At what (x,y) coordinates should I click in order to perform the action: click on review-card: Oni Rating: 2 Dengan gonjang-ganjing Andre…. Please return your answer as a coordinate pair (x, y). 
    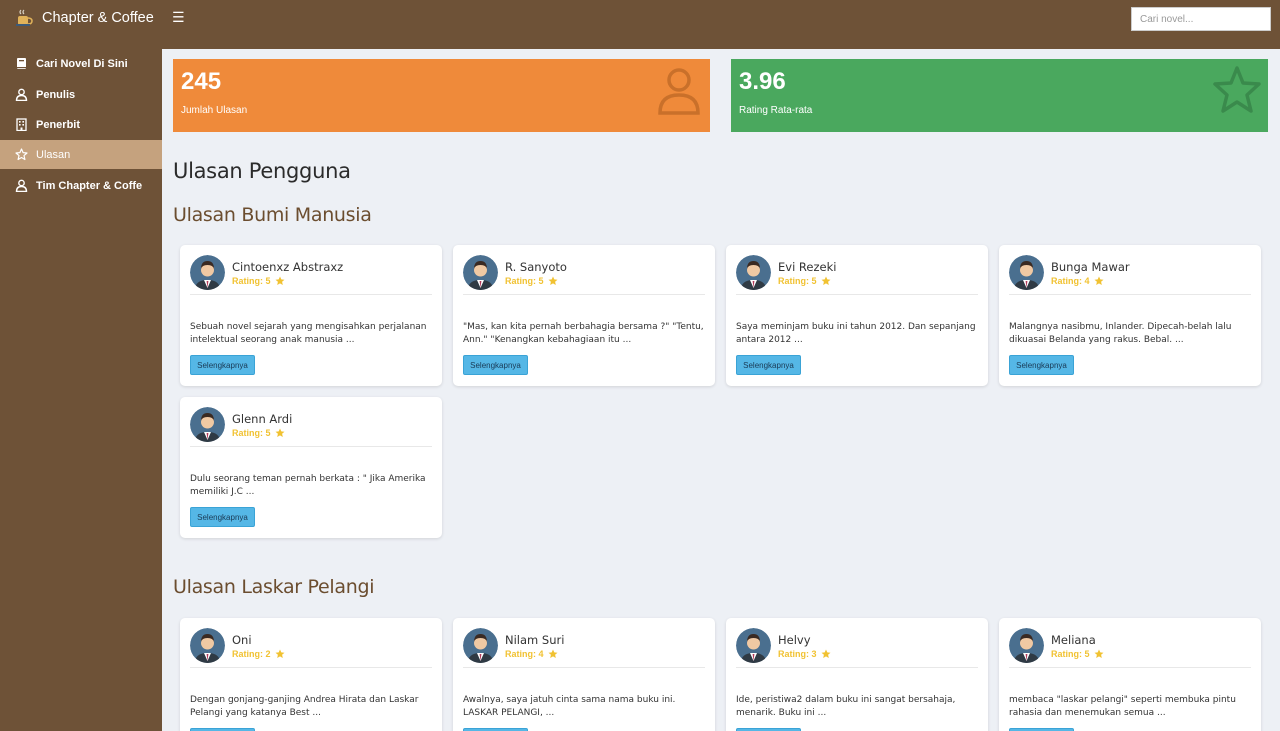
    Looking at the image, I should click on (311, 674).